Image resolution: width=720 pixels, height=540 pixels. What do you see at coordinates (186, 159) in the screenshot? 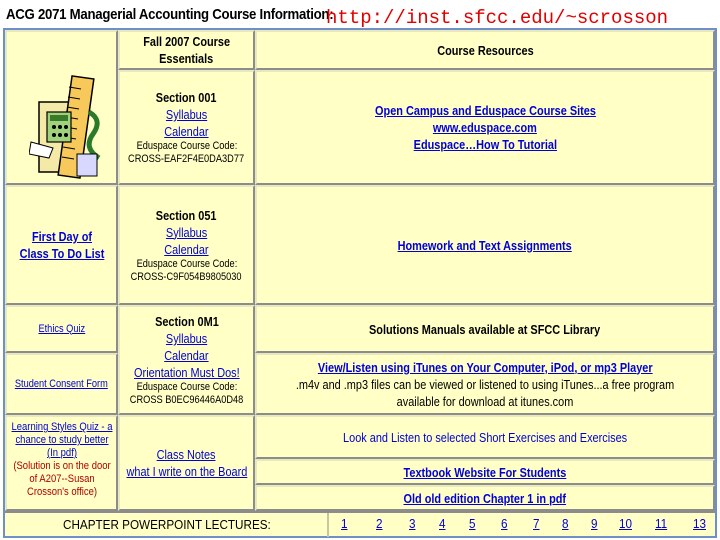
I see `course-code: CROSS-EAF2F4E0DA3D77` at bounding box center [186, 159].